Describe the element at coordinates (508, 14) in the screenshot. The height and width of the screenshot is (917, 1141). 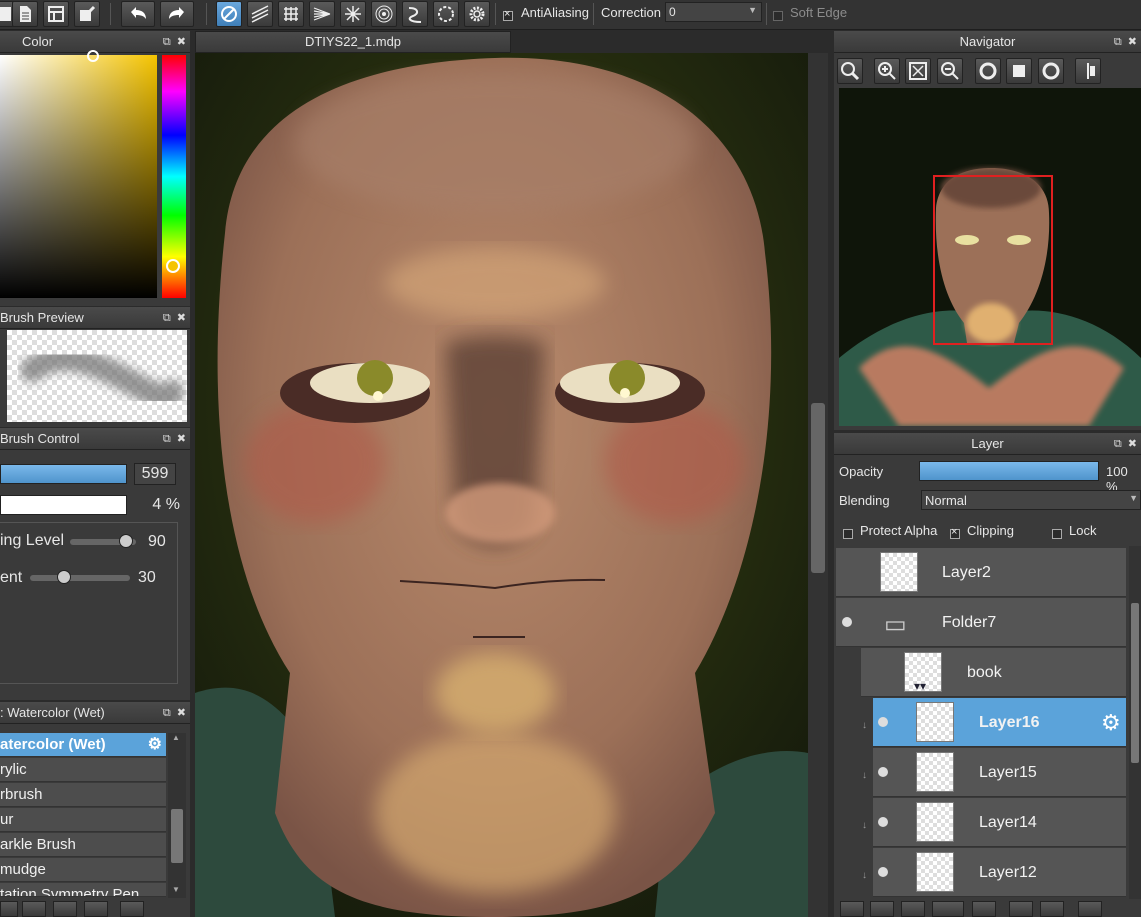
I see `antialiasing-checkbox` at that location.